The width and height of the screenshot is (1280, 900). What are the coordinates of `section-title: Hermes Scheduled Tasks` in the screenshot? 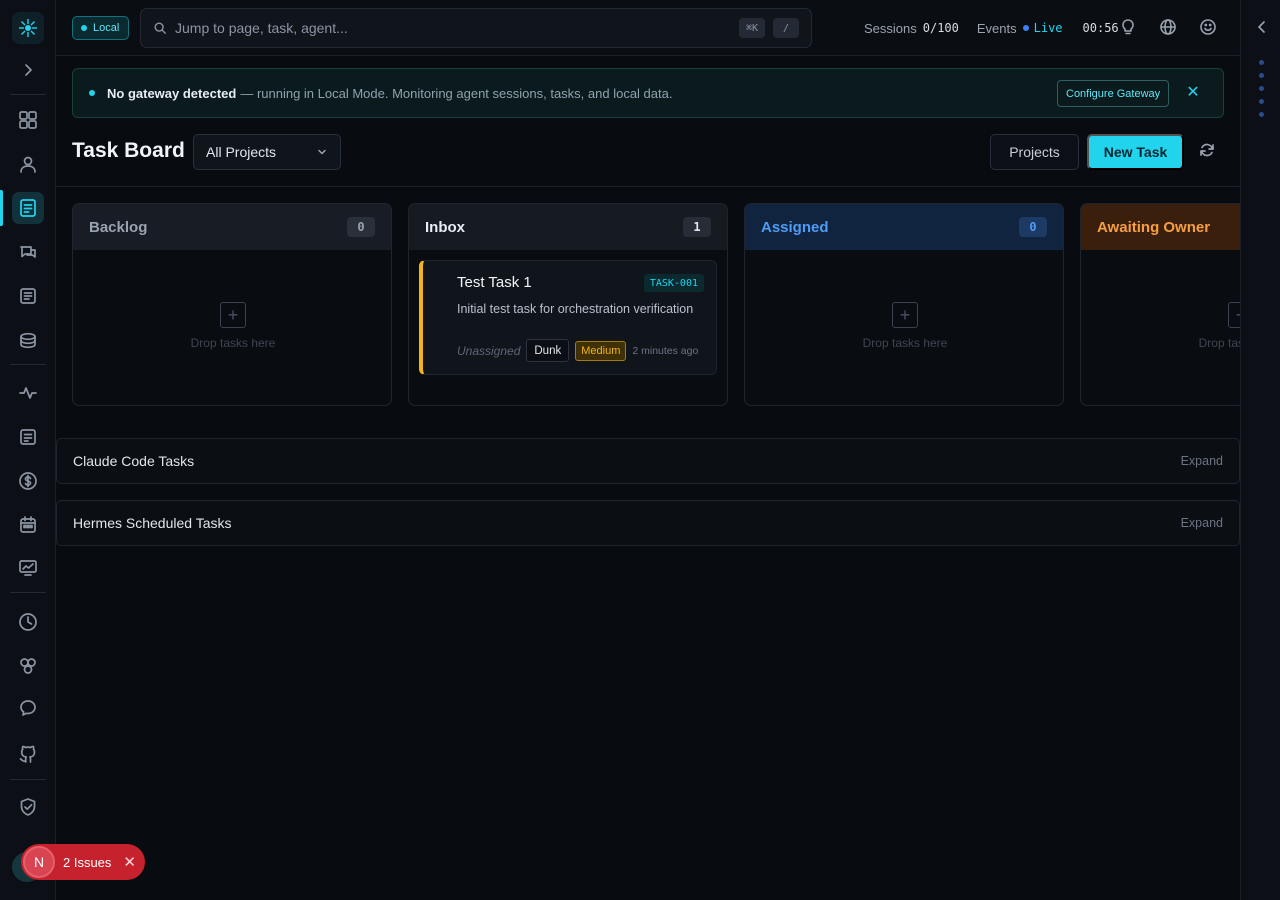 It's located at (152, 523).